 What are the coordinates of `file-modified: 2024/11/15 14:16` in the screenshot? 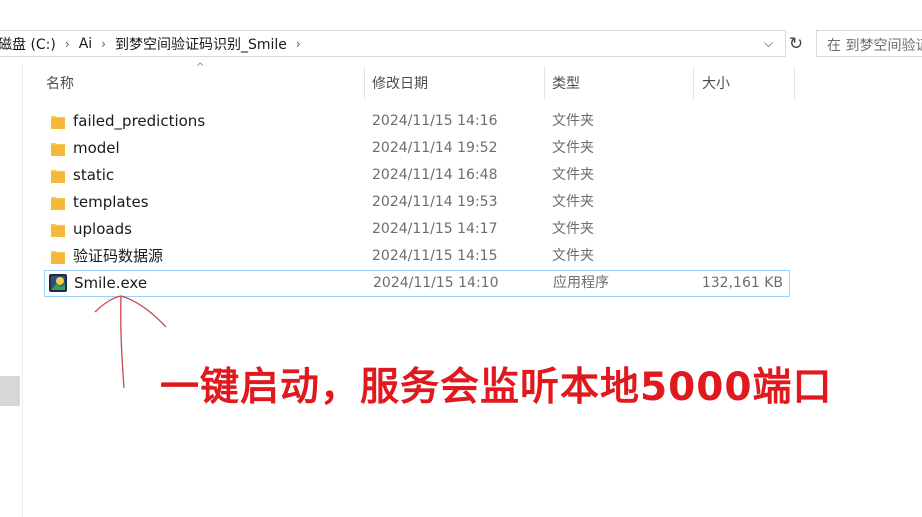 It's located at (435, 121).